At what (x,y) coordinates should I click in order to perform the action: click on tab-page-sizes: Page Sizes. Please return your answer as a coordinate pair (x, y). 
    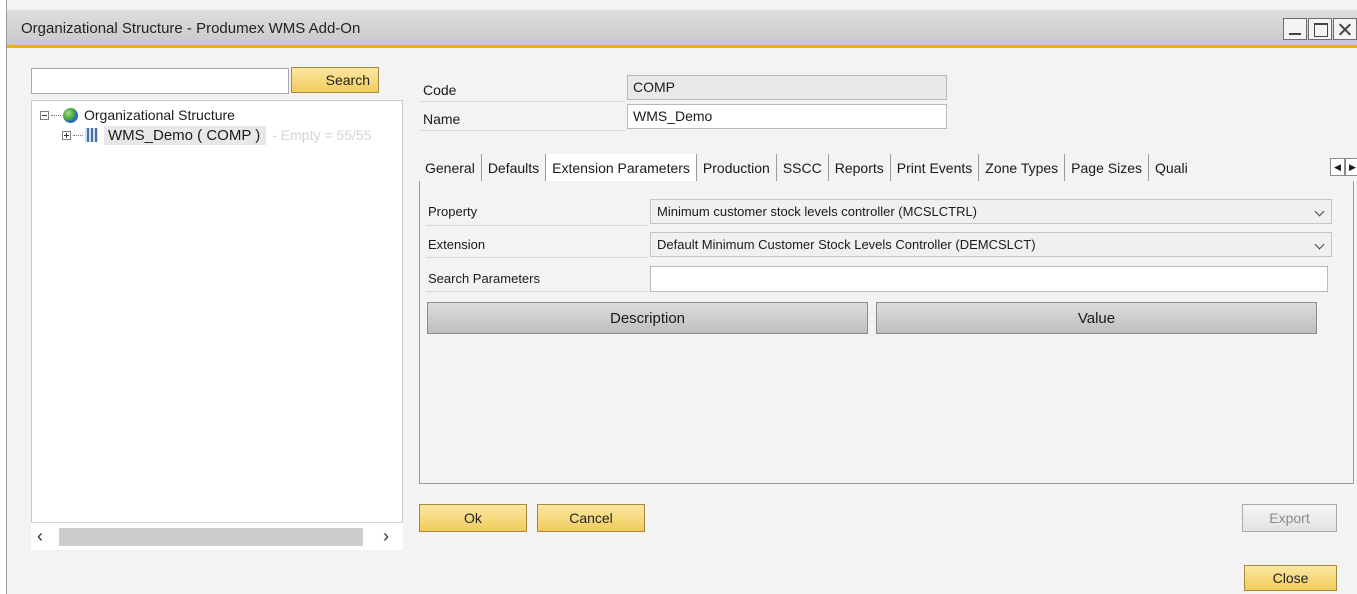
    Looking at the image, I should click on (1107, 167).